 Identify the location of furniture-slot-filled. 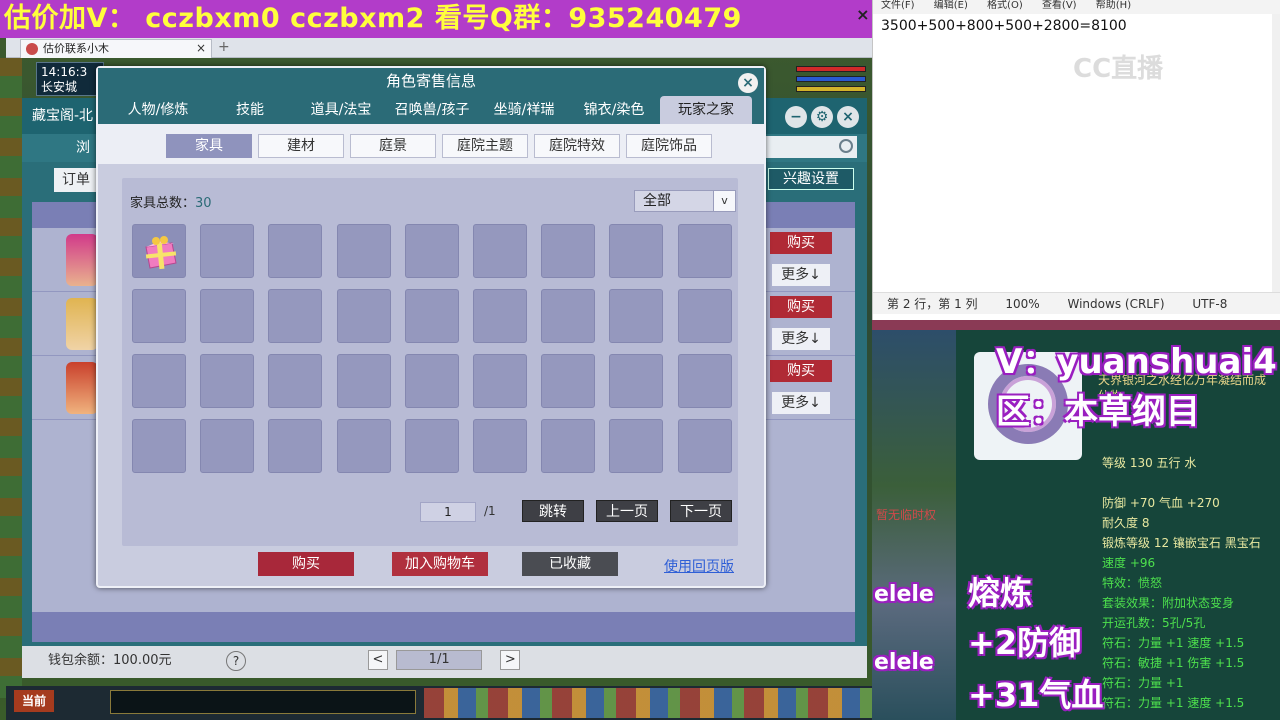
(159, 251).